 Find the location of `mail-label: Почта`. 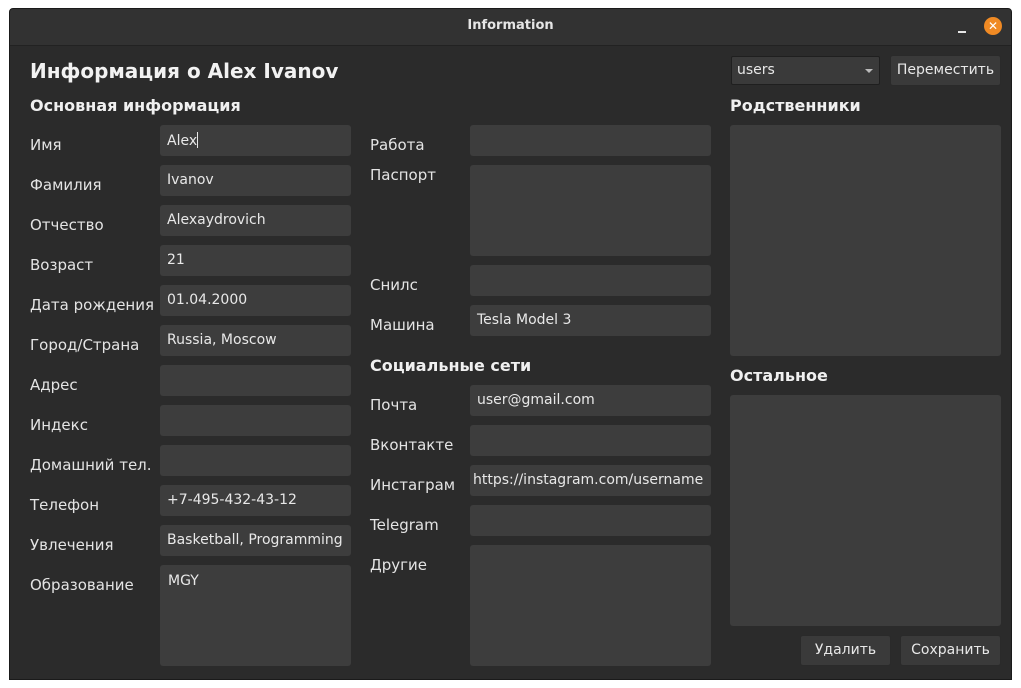

mail-label: Почта is located at coordinates (394, 405).